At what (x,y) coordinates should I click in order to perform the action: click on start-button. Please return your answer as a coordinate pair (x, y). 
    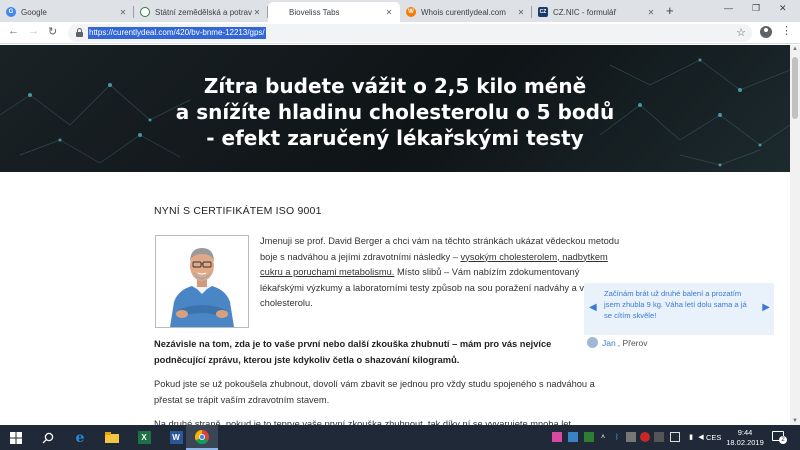
    Looking at the image, I should click on (16, 437).